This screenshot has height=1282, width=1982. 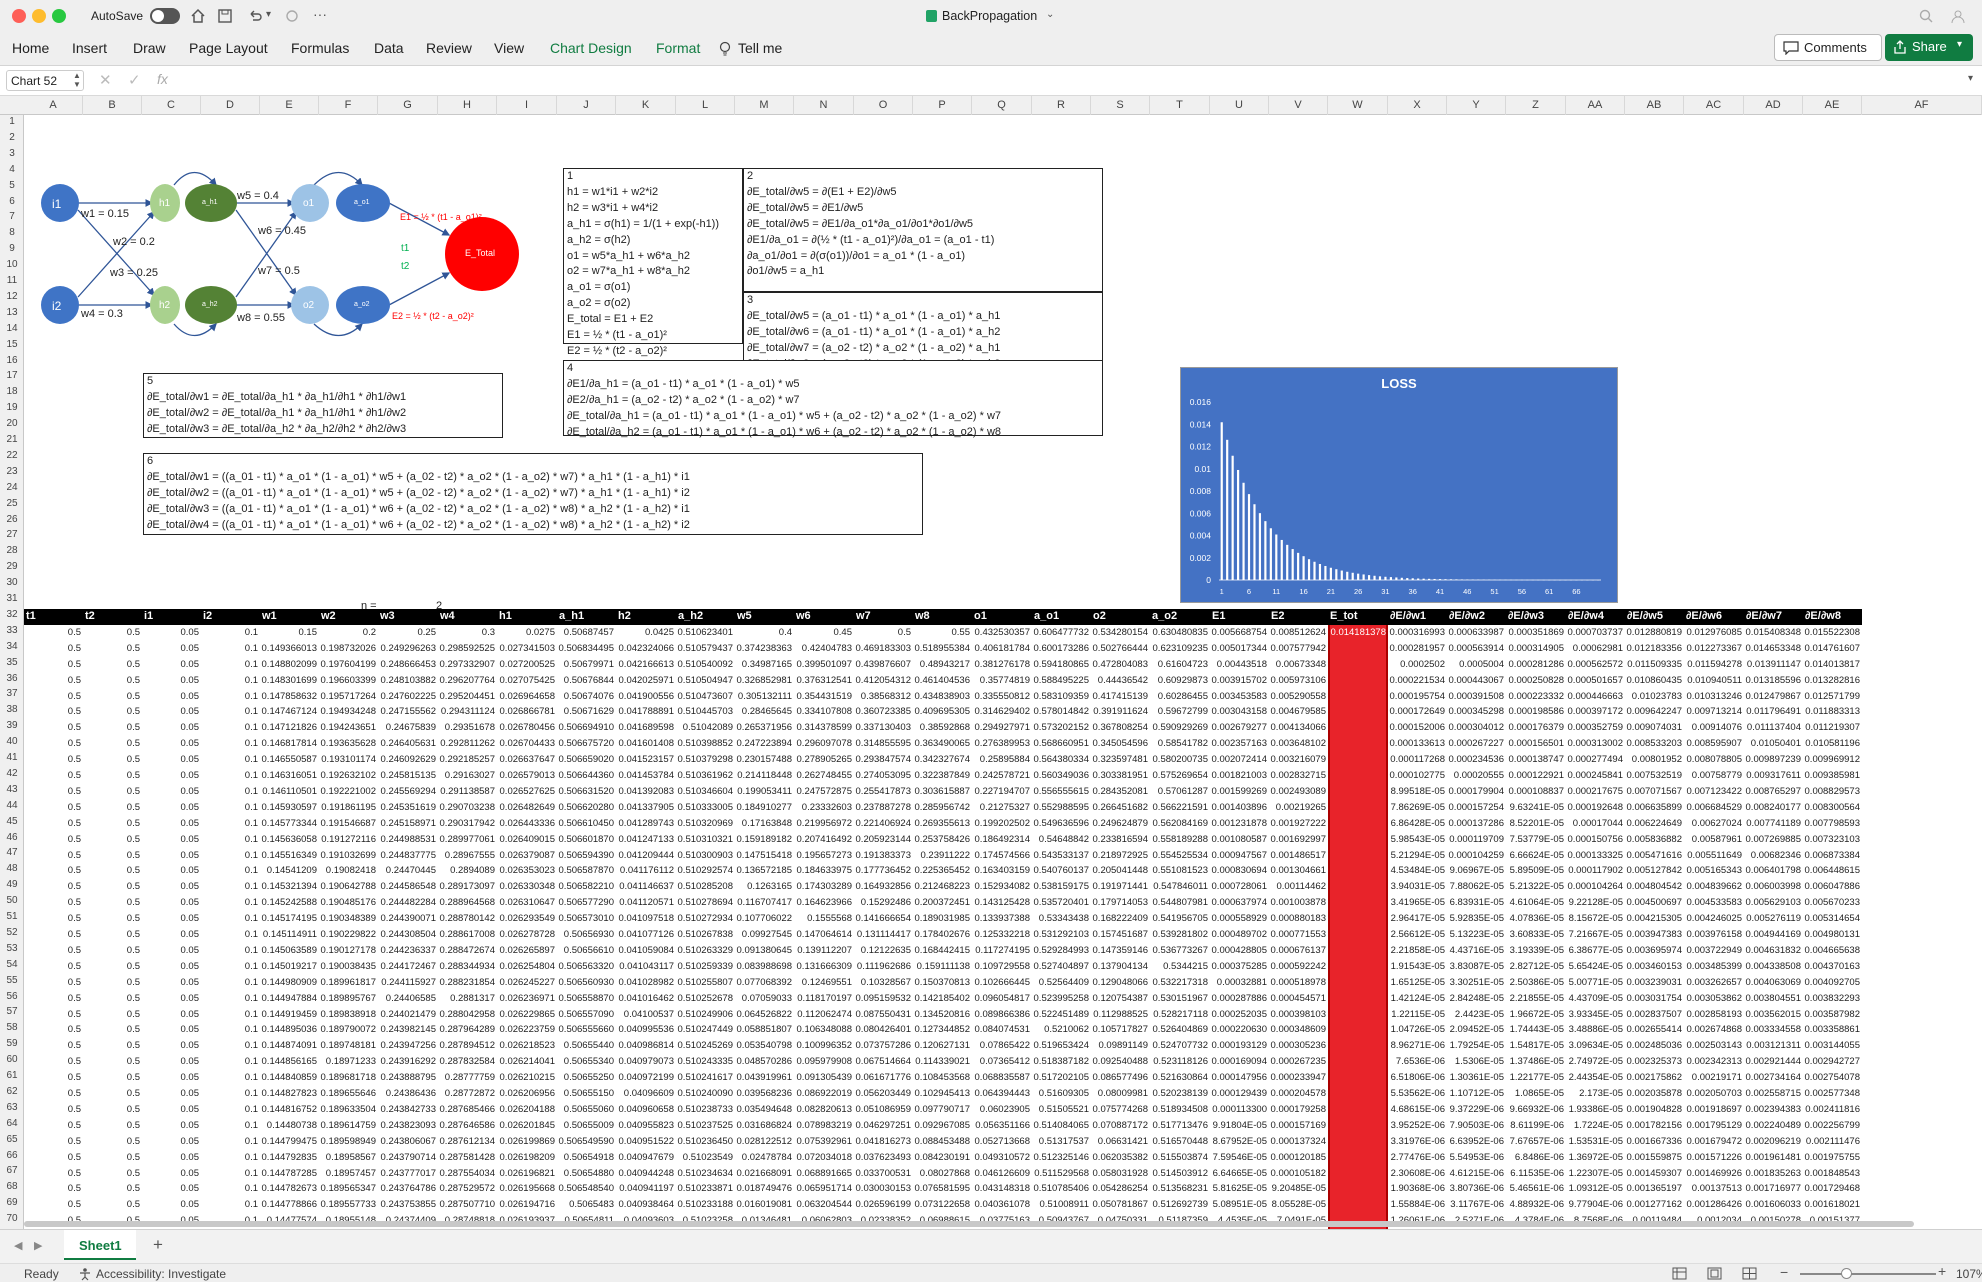 I want to click on table-cell: 0.041337905, so click(x=645, y=807).